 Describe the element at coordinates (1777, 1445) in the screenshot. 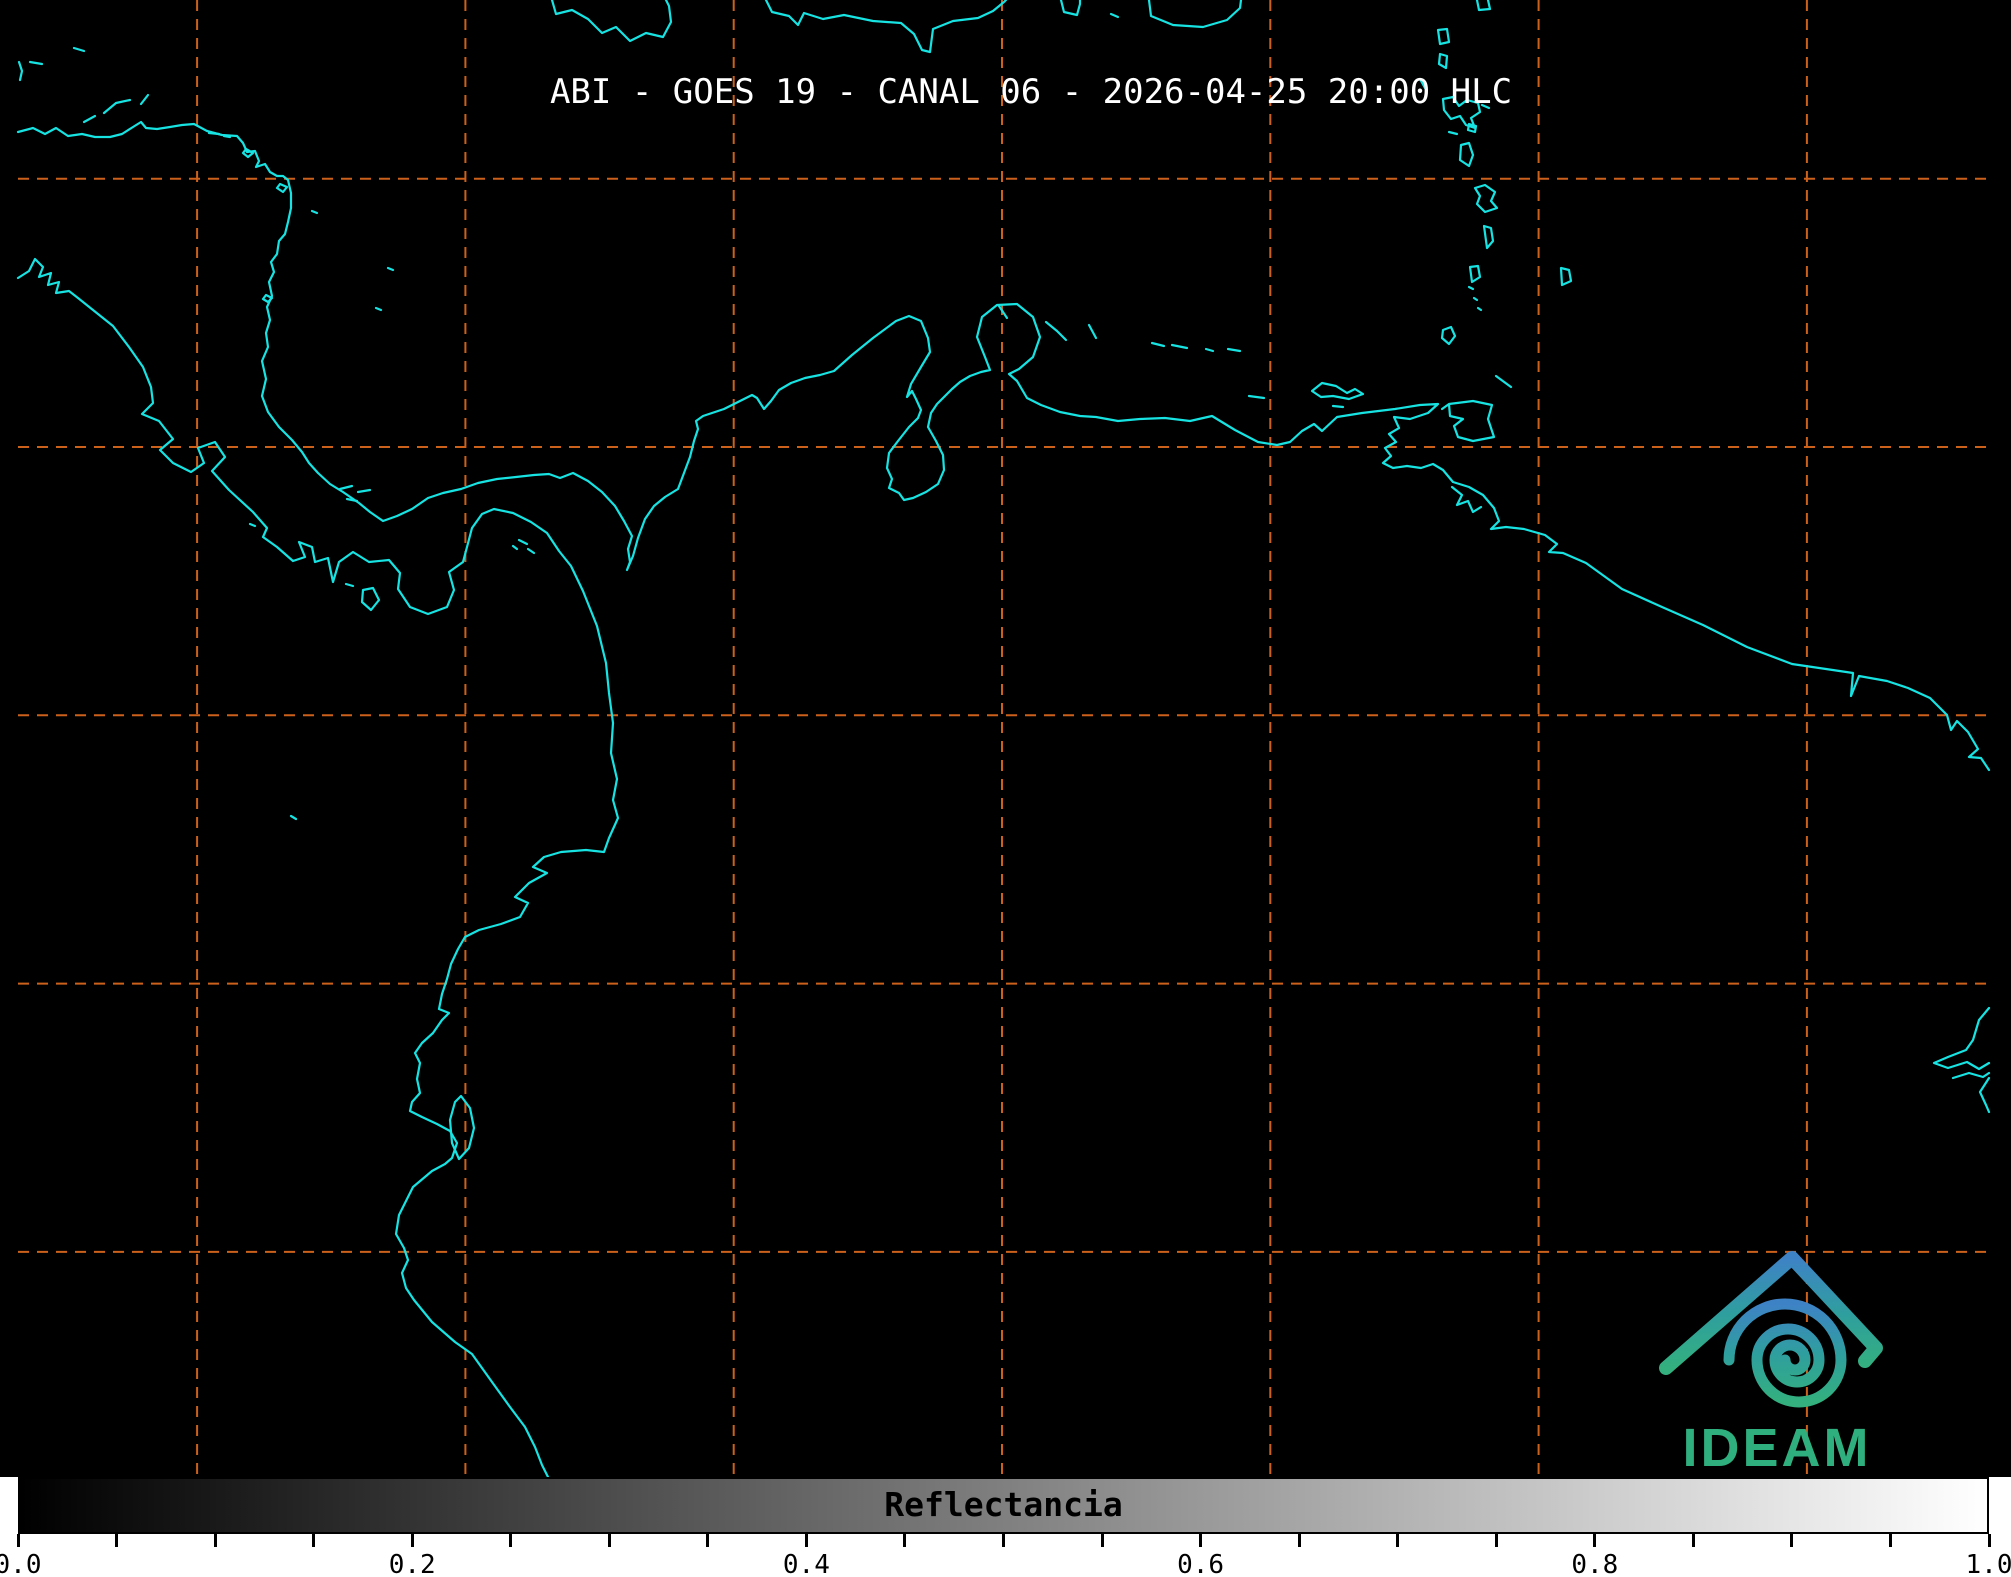

I see `logo-text: IDEAM` at that location.